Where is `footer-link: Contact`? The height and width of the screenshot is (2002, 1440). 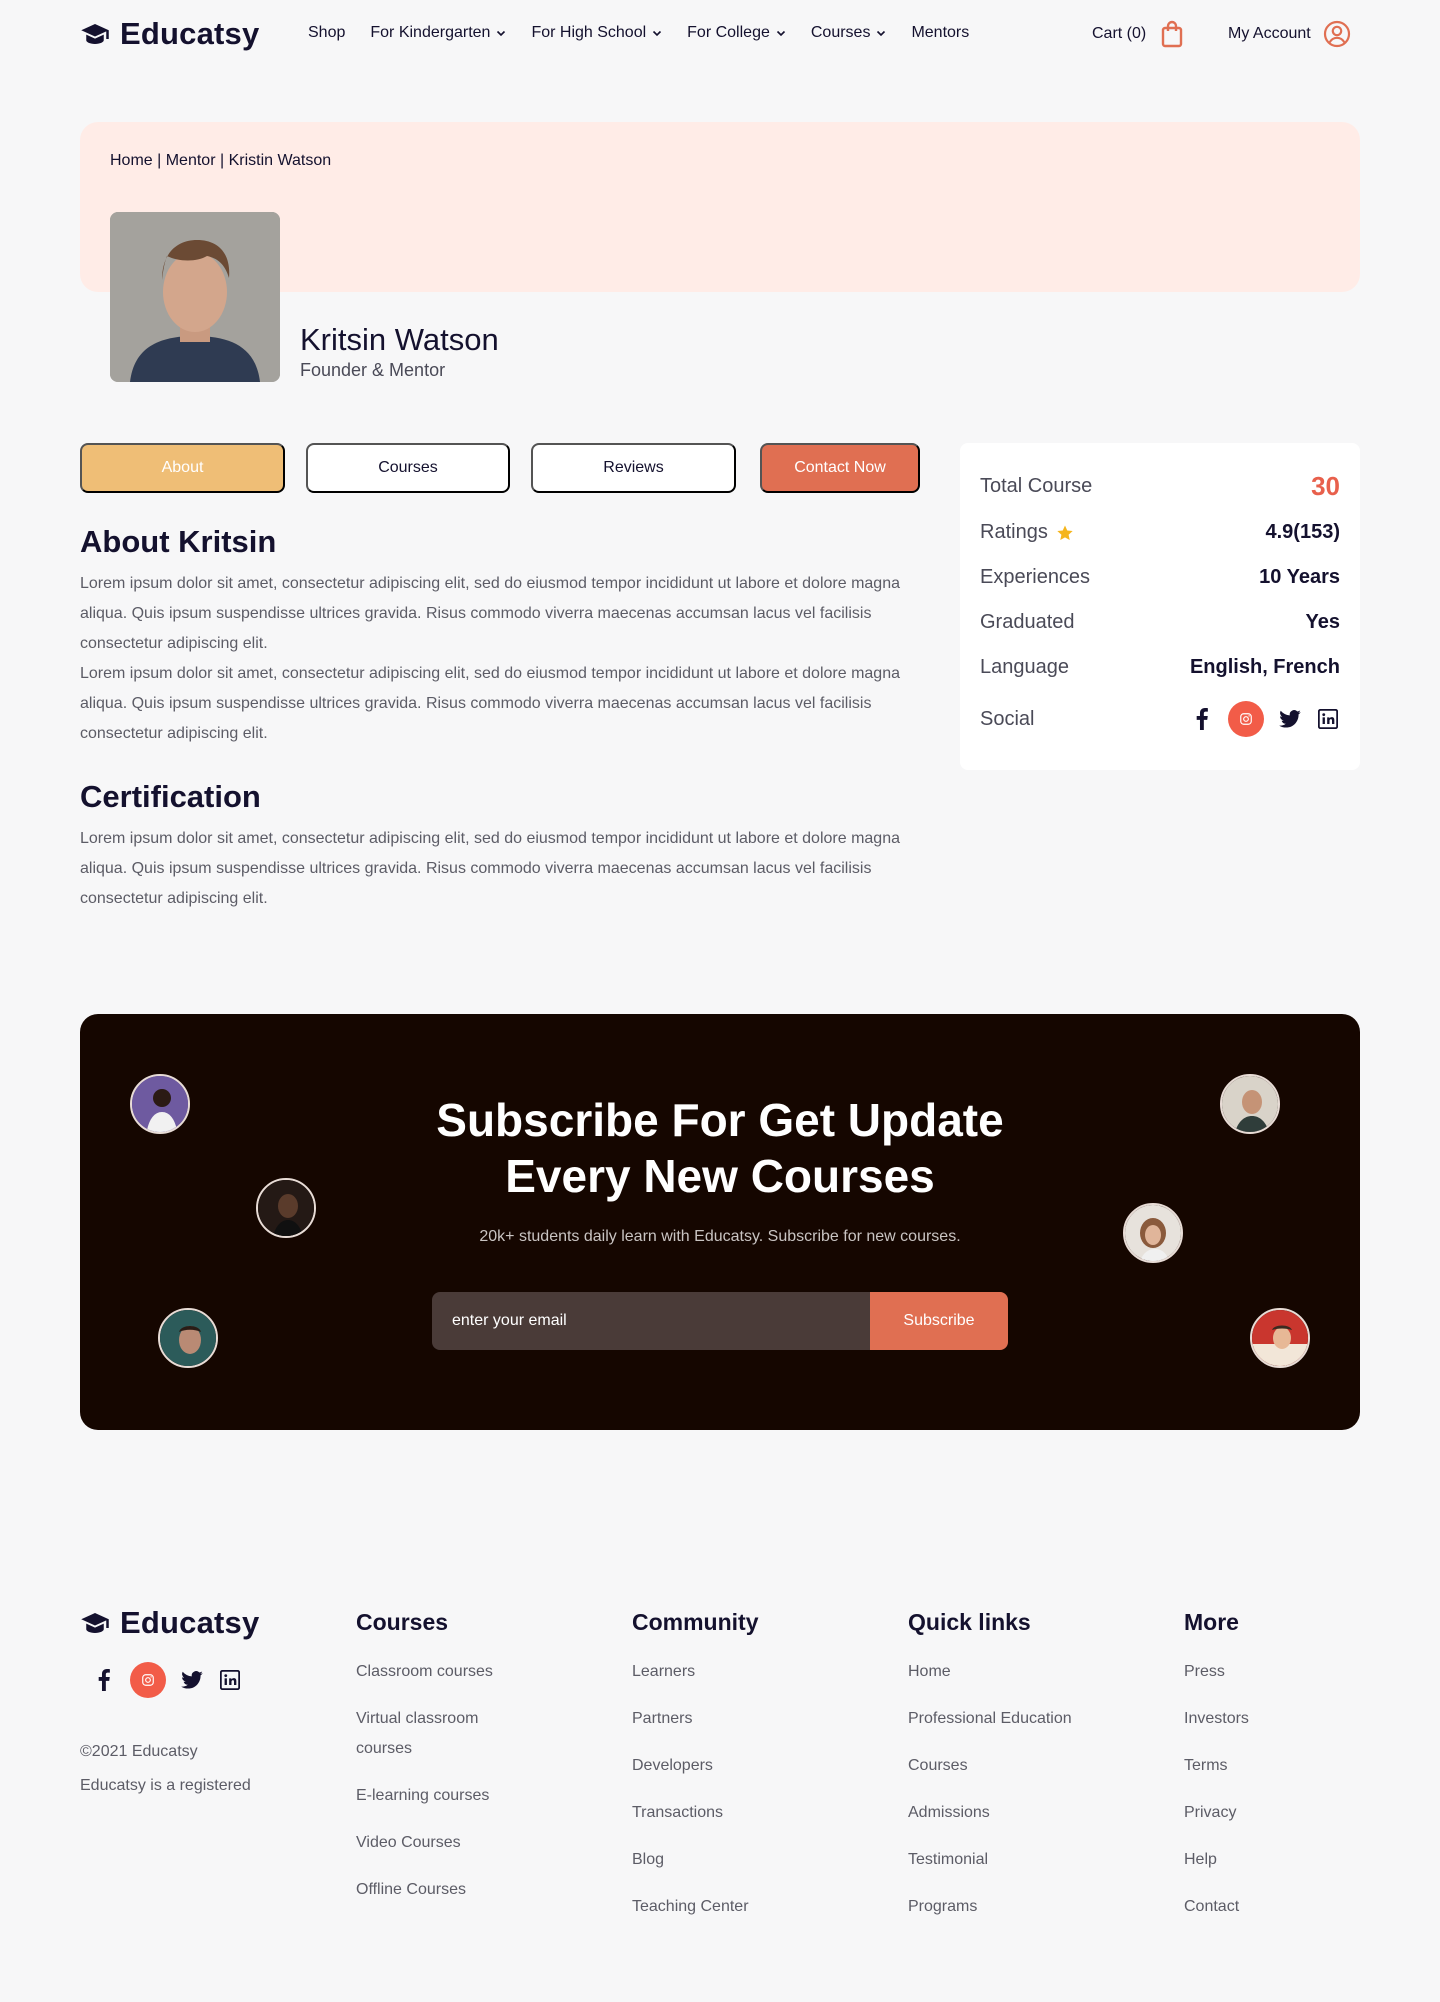 footer-link: Contact is located at coordinates (1211, 1907).